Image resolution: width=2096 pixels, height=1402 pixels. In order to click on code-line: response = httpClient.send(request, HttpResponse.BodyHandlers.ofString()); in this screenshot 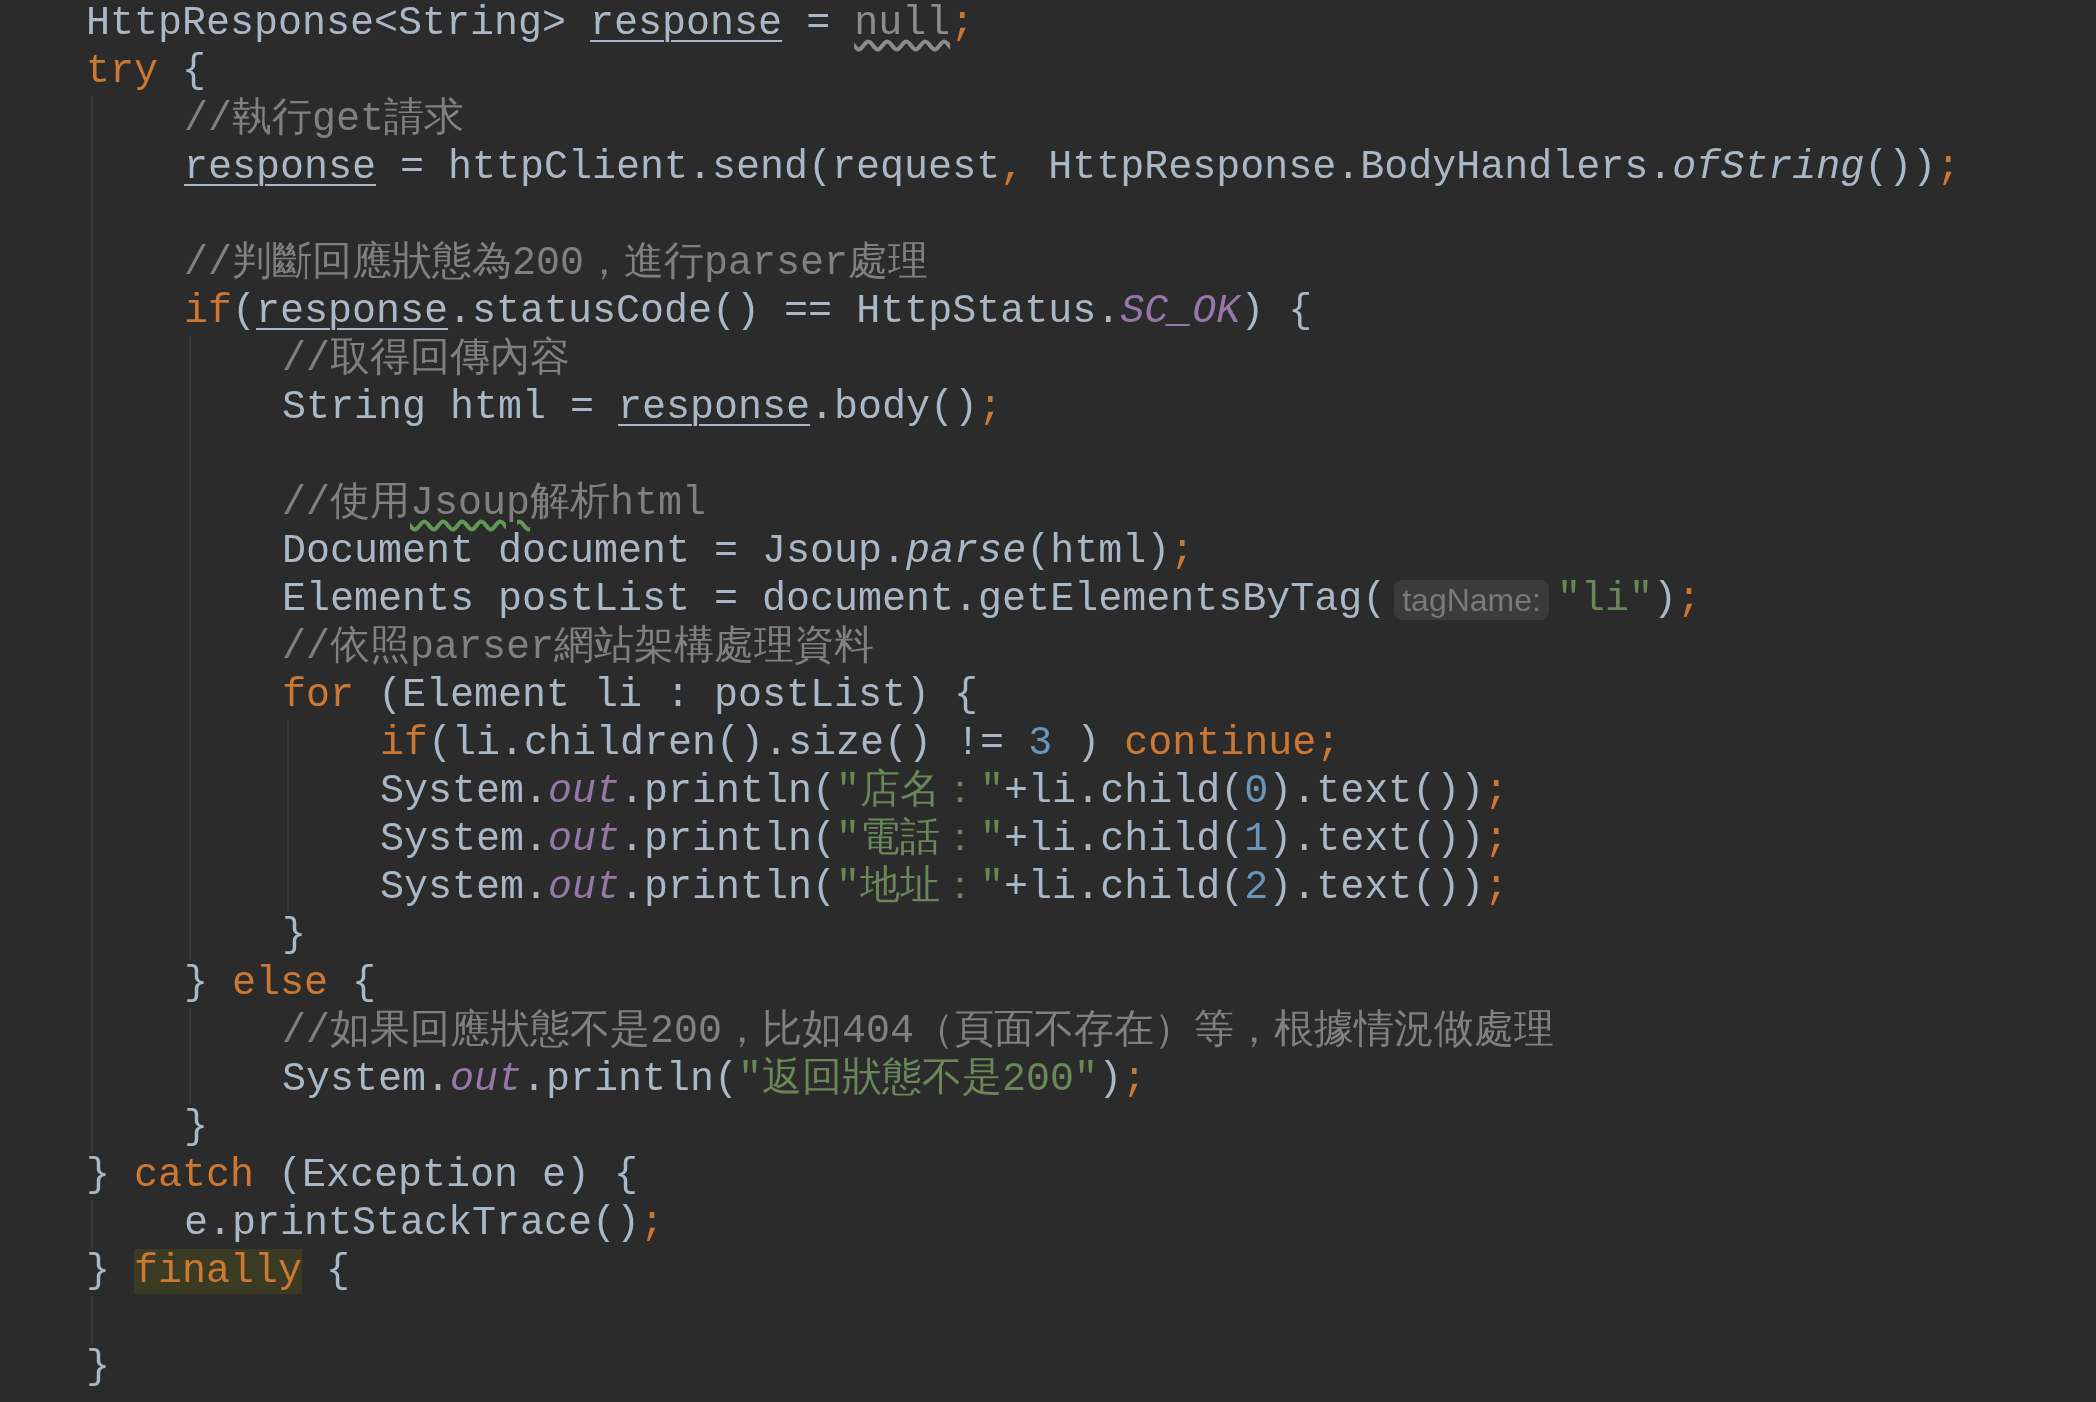, I will do `click(1072, 168)`.